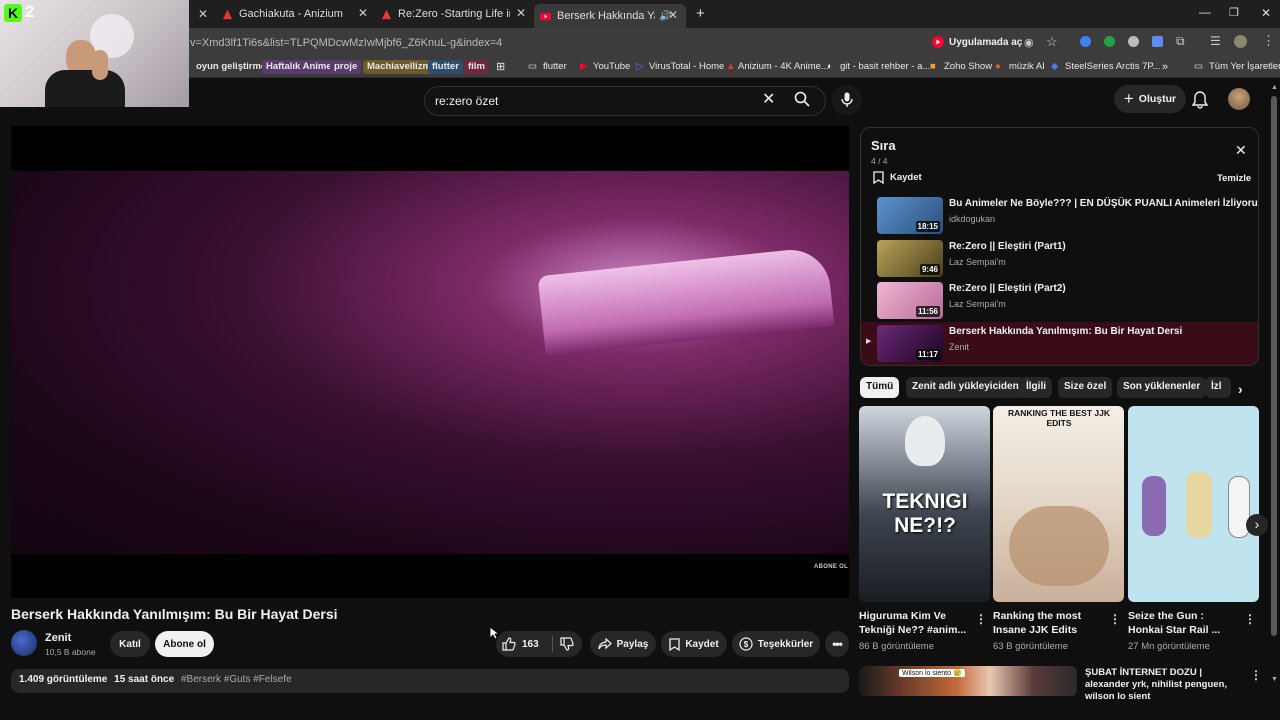 Image resolution: width=1280 pixels, height=720 pixels. What do you see at coordinates (1239, 99) in the screenshot?
I see `account-avatar` at bounding box center [1239, 99].